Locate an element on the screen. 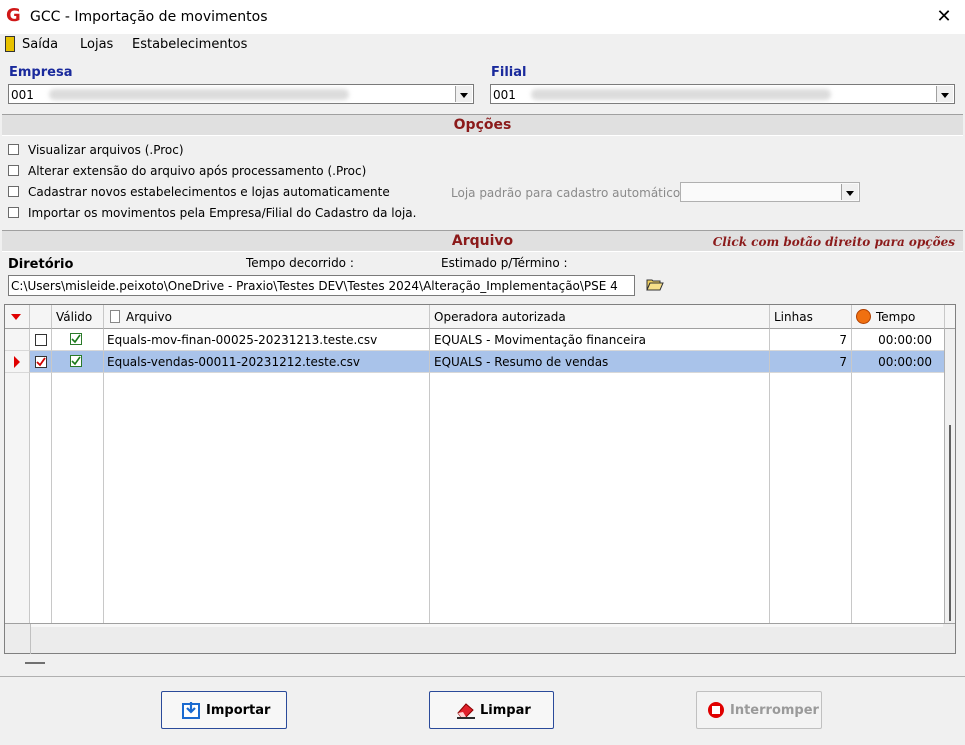 The image size is (965, 745). grid-header-filler is located at coordinates (950, 317).